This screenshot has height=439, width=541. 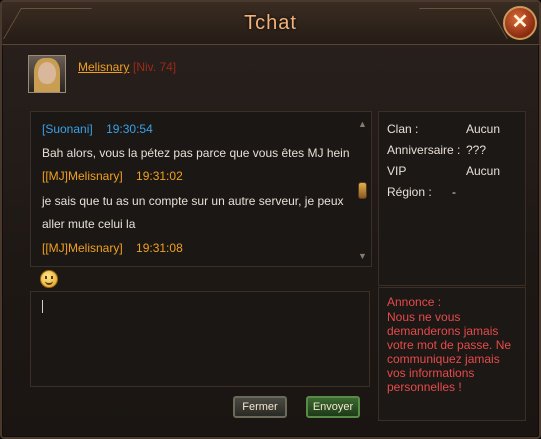 I want to click on message-header: [[MJ]Melisnary] 19:31:02, so click(x=112, y=176).